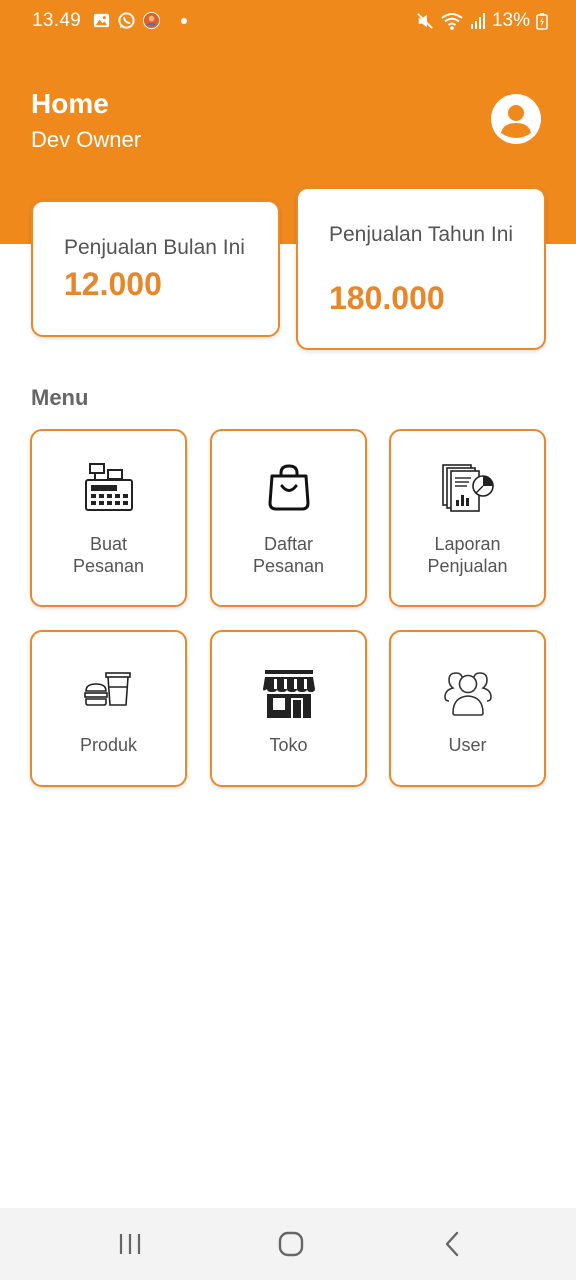 The width and height of the screenshot is (576, 1280). What do you see at coordinates (130, 1244) in the screenshot?
I see `recent-apps-icon` at bounding box center [130, 1244].